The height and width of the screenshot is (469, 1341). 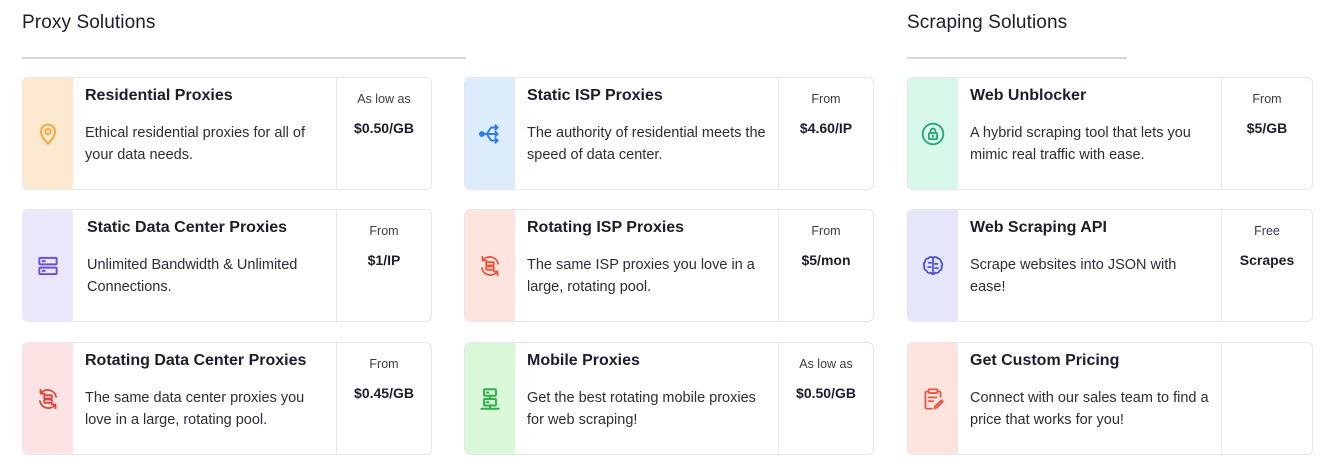 I want to click on price-amount: $1/IP, so click(x=384, y=260).